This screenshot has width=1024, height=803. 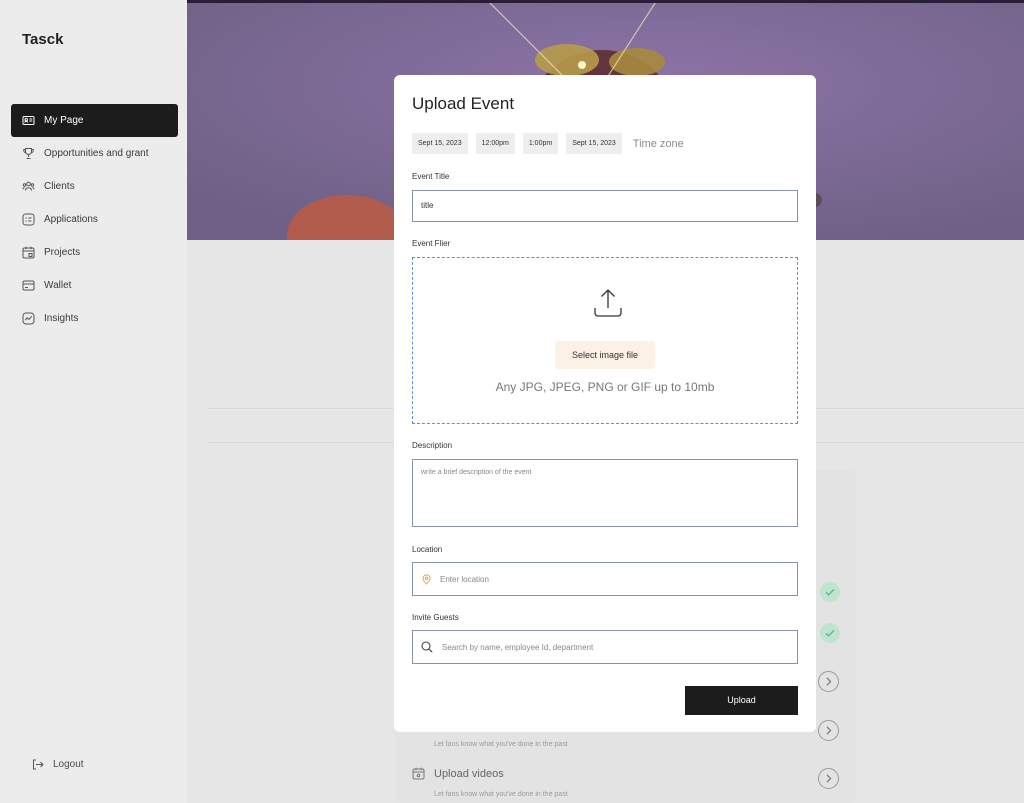 I want to click on start-time-chip: 12:00pm, so click(x=495, y=143).